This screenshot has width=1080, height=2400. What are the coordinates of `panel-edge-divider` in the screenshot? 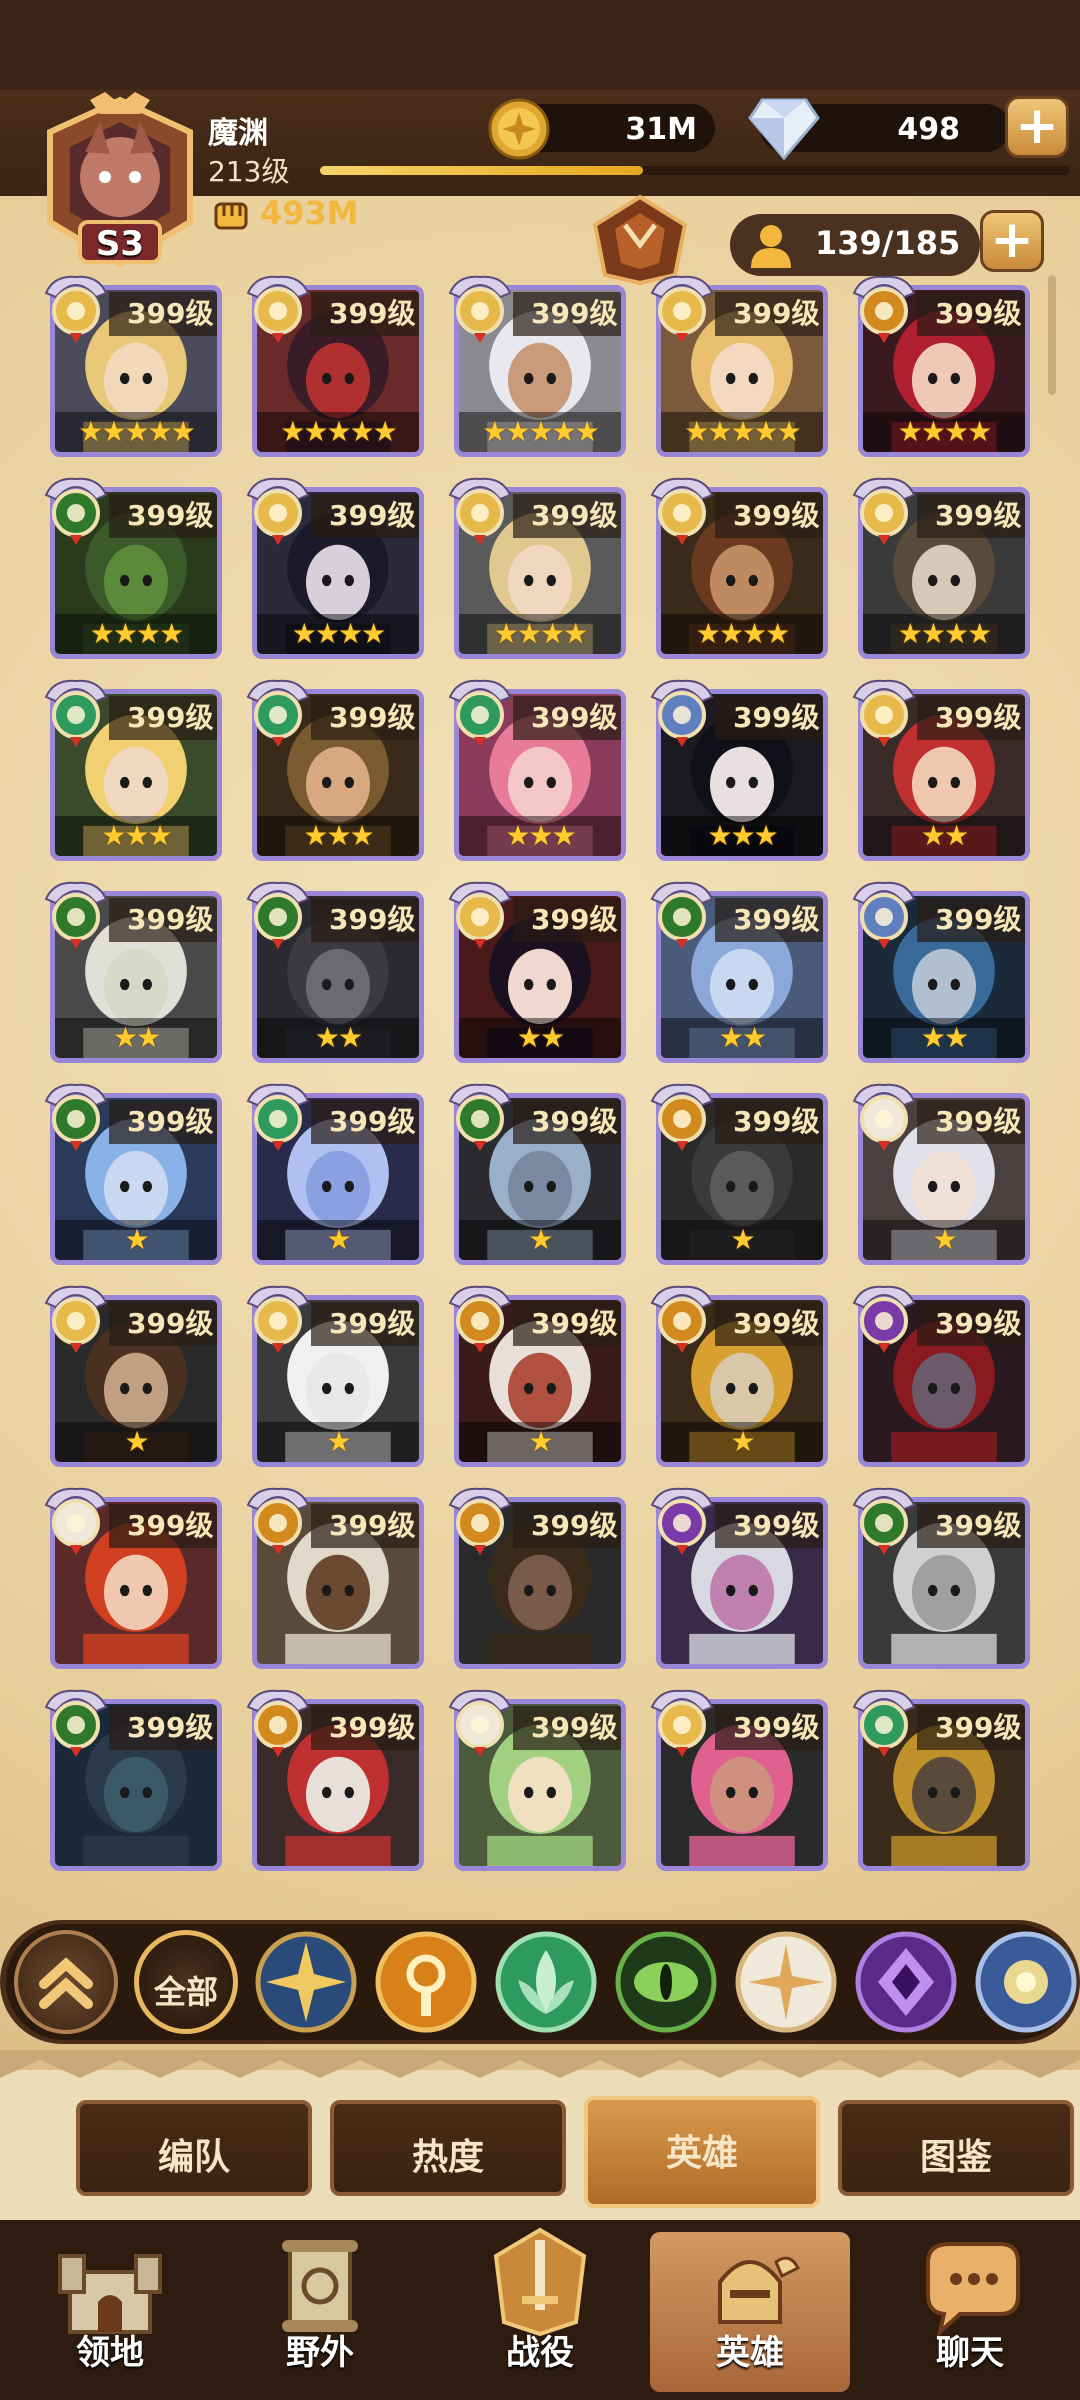 It's located at (540, 2064).